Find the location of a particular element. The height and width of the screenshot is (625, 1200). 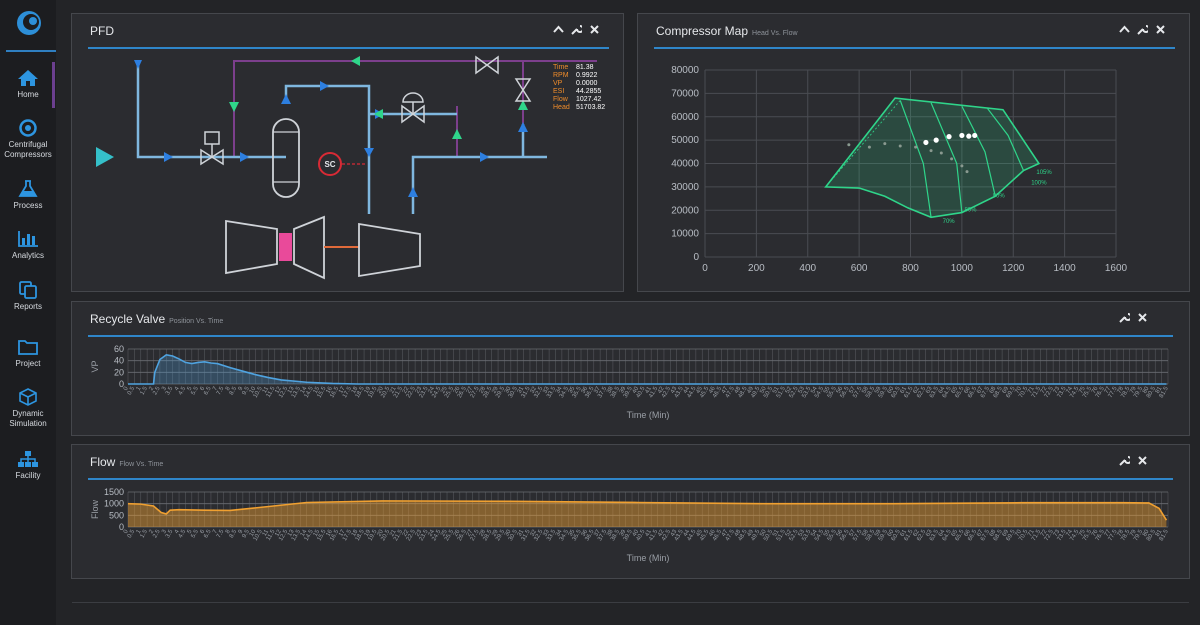

y-tick-label: 1500 is located at coordinates (114, 492).